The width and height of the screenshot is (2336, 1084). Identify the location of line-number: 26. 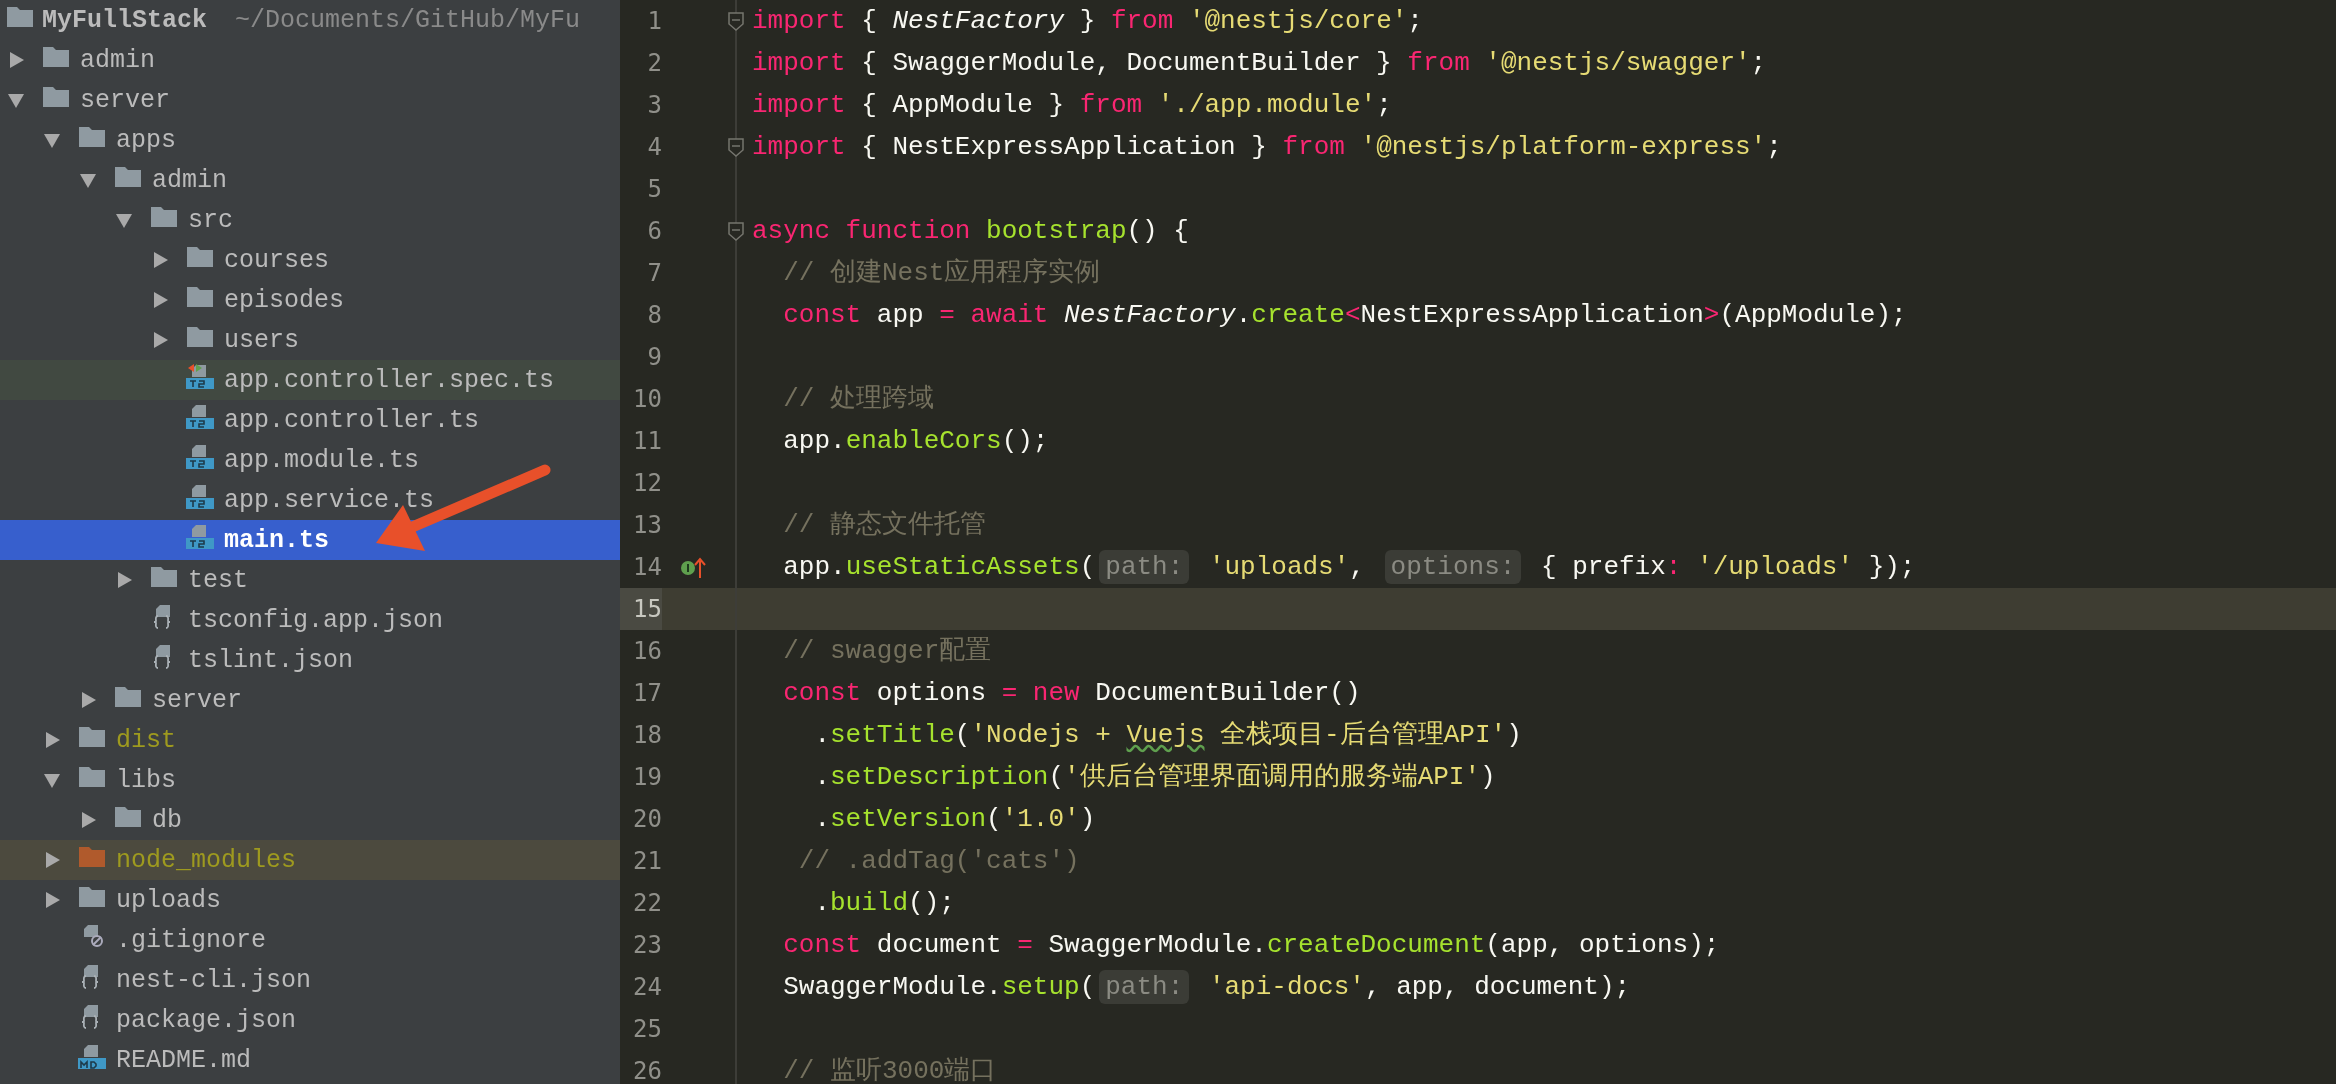
(647, 1070).